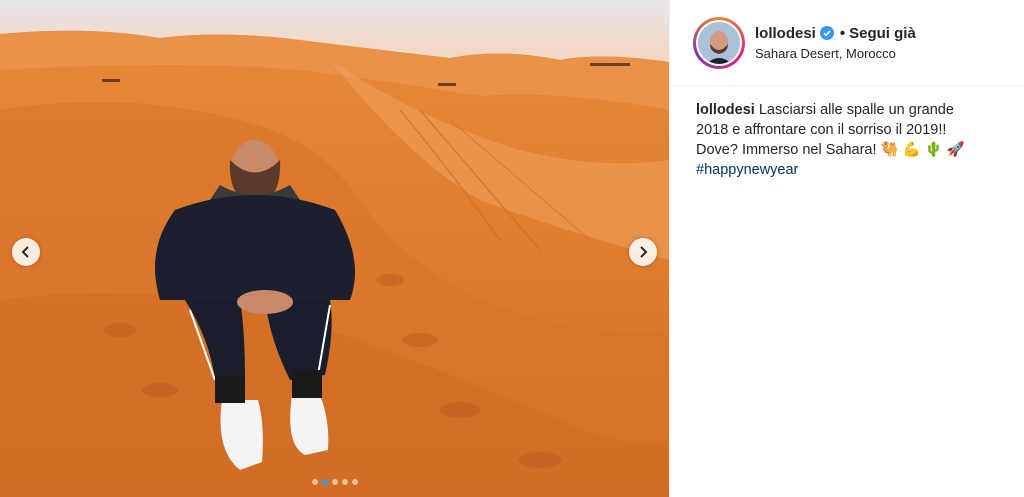  I want to click on previous-slide-button, so click(26, 252).